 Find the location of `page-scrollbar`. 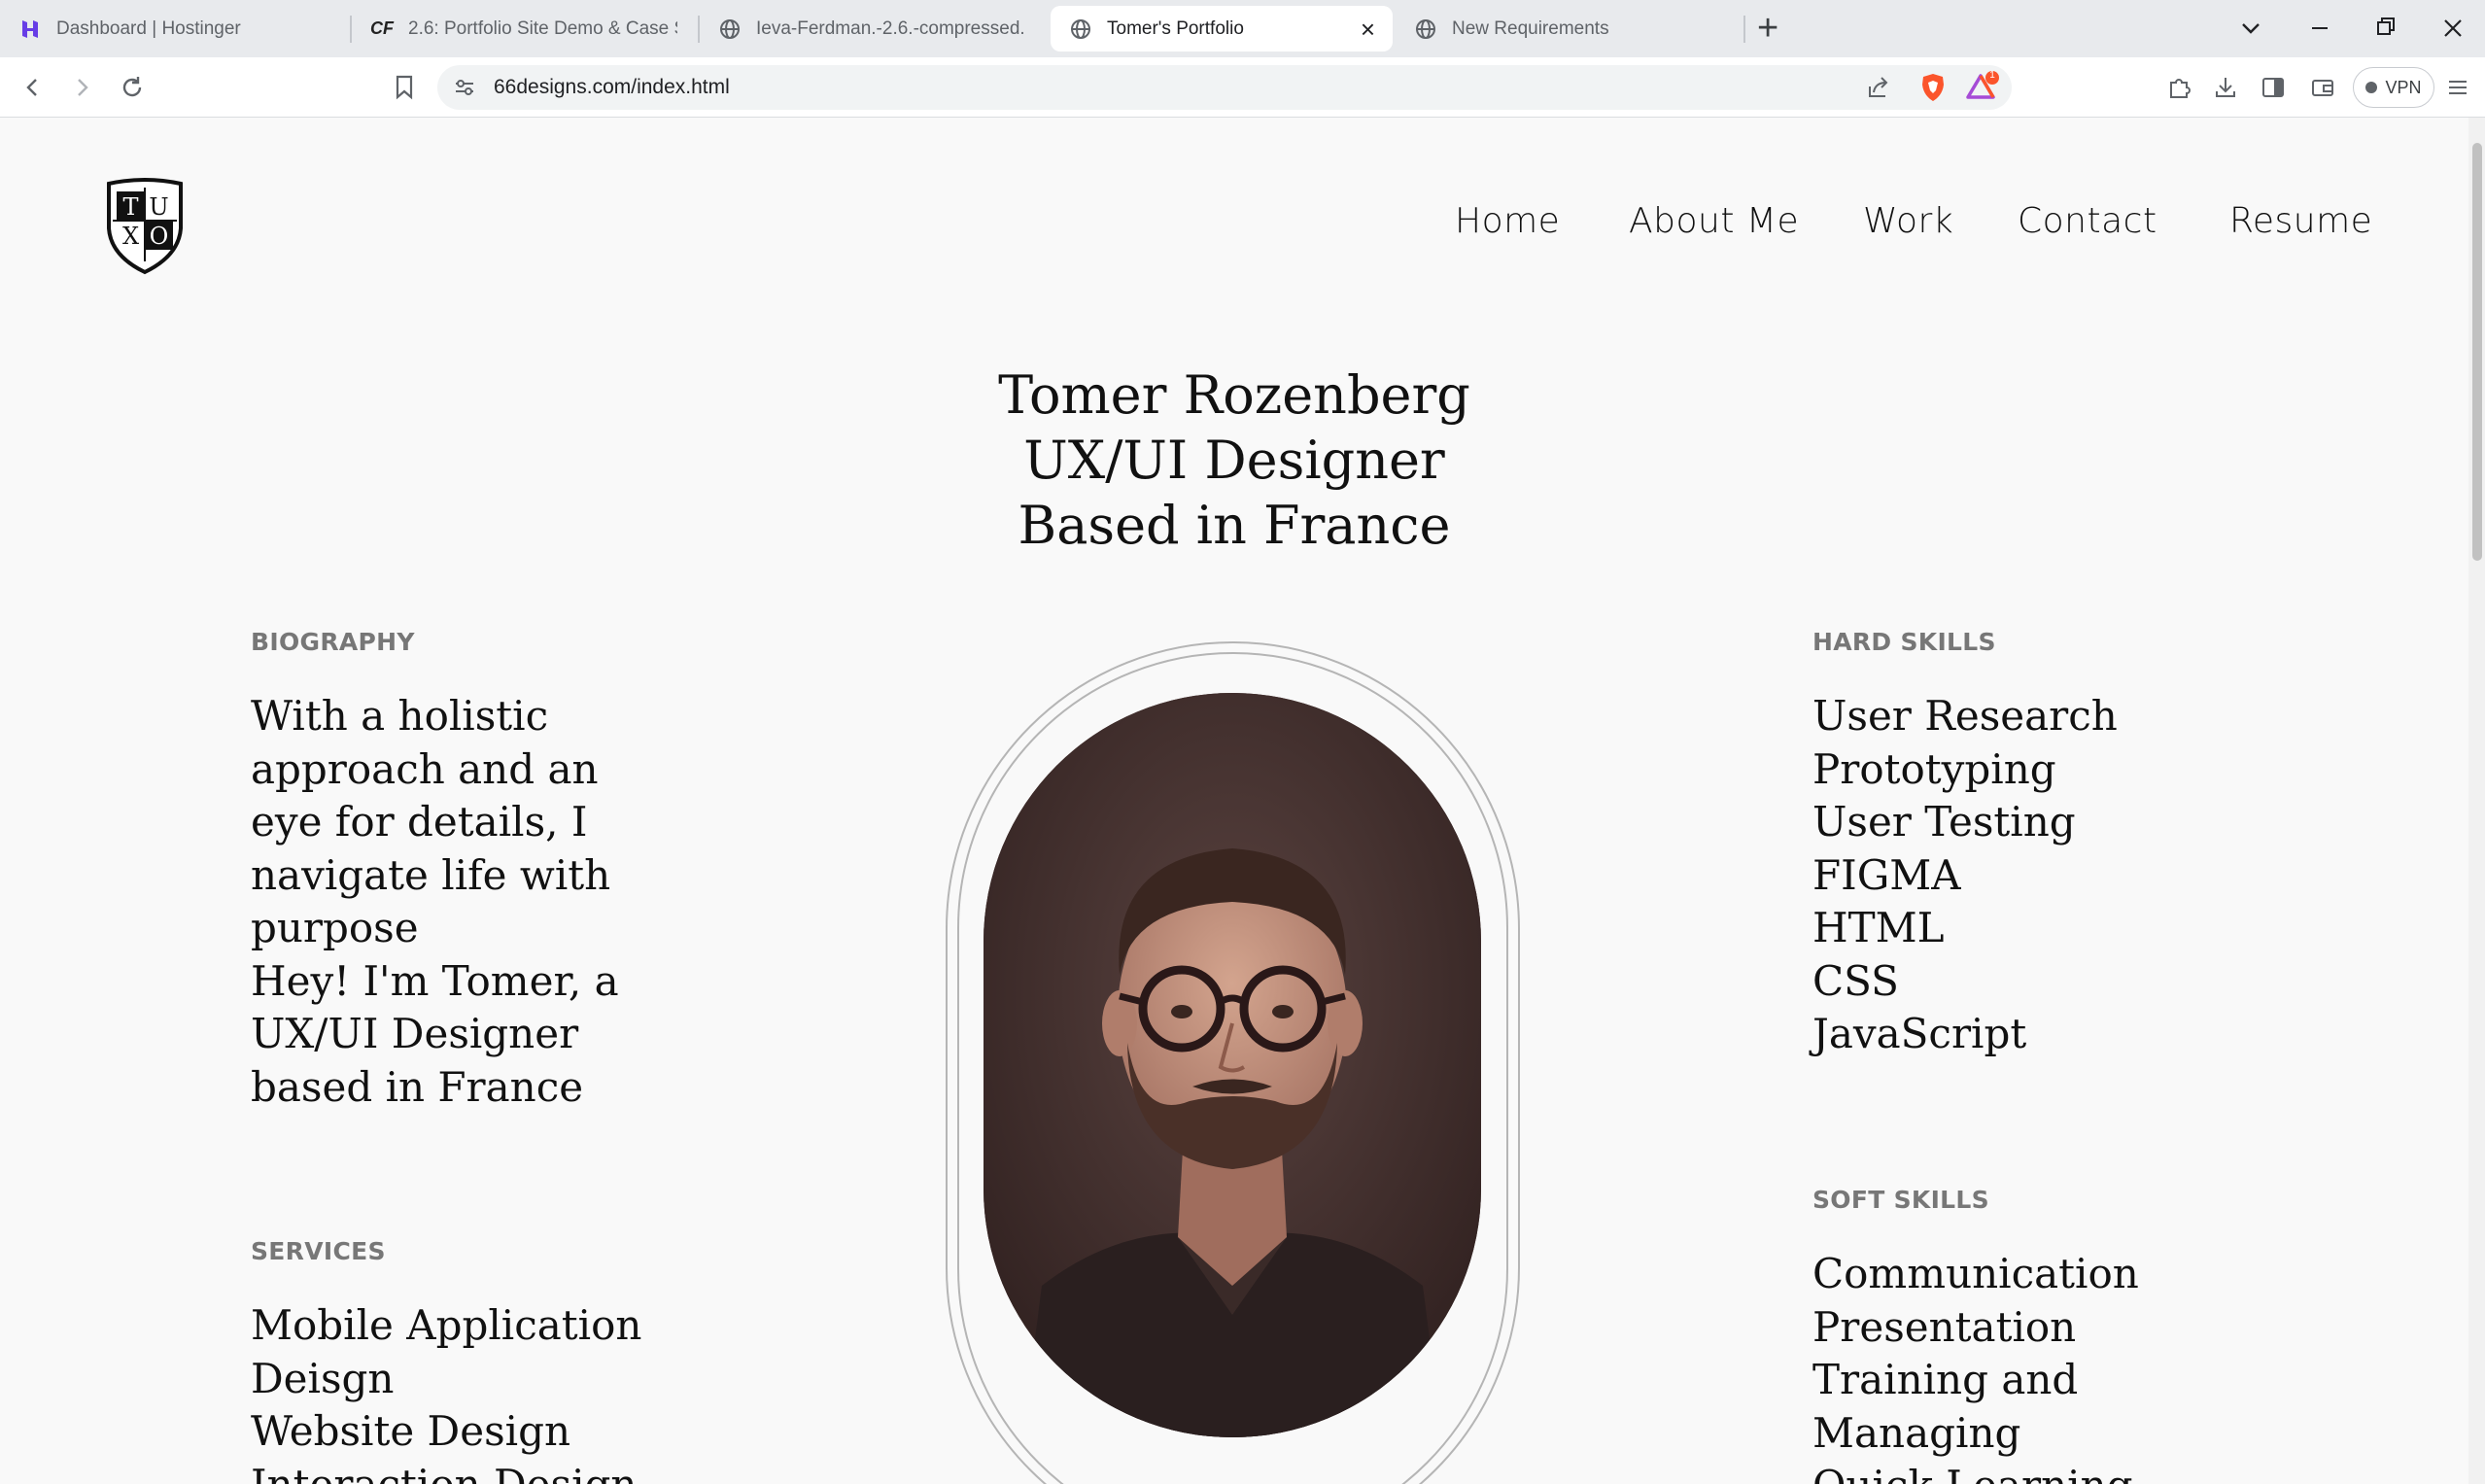

page-scrollbar is located at coordinates (2476, 801).